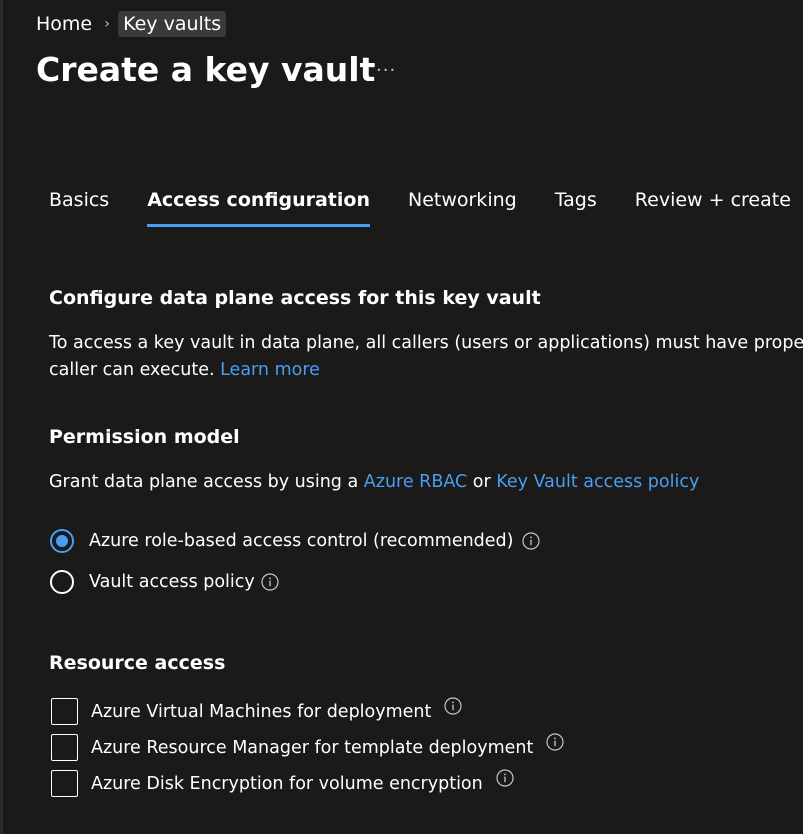 The width and height of the screenshot is (803, 834). What do you see at coordinates (713, 206) in the screenshot?
I see `tab-review-create: Review + create` at bounding box center [713, 206].